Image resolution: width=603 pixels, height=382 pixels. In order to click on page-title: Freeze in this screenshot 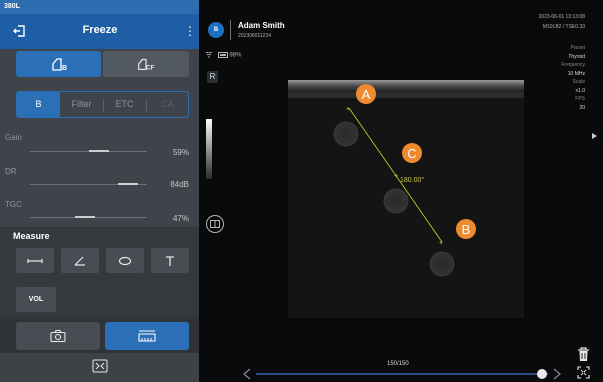, I will do `click(100, 30)`.